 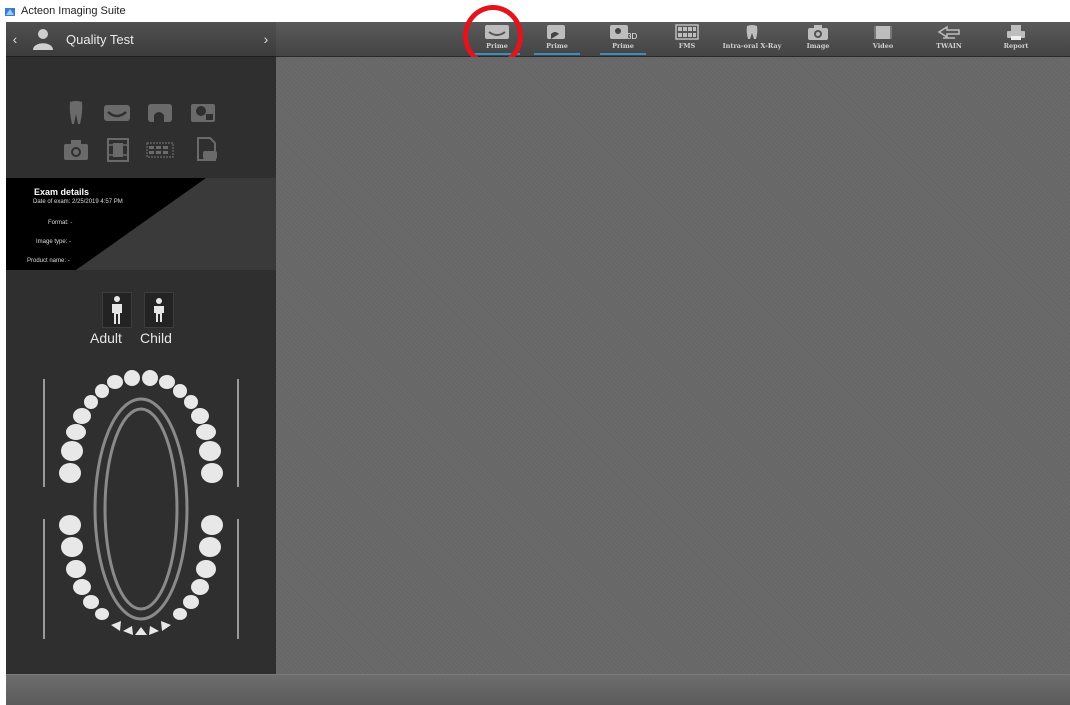 I want to click on format-row: Format: -, so click(x=60, y=223).